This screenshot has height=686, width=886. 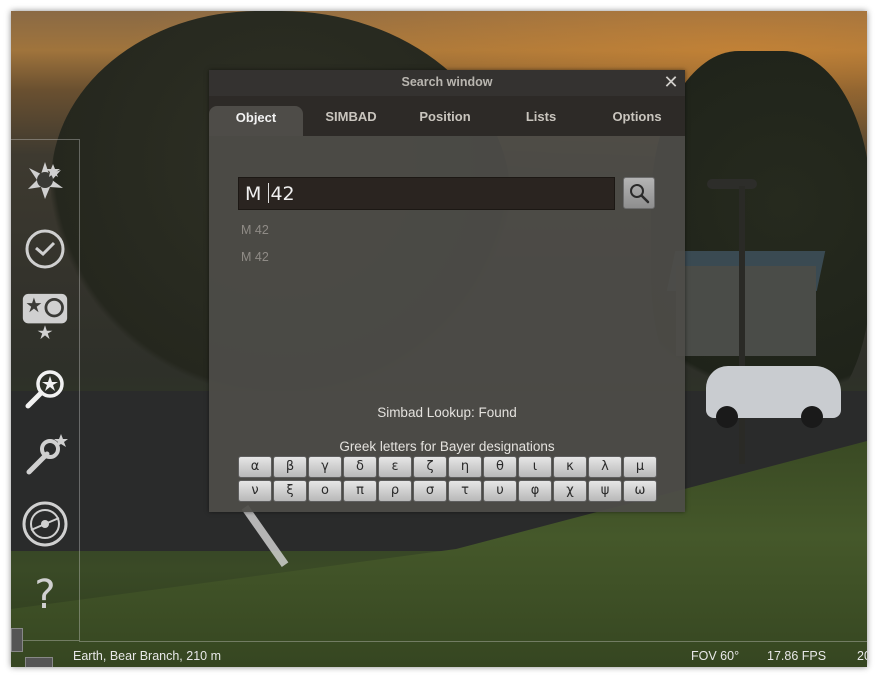 What do you see at coordinates (500, 491) in the screenshot?
I see `greek-key-upsilon: υ` at bounding box center [500, 491].